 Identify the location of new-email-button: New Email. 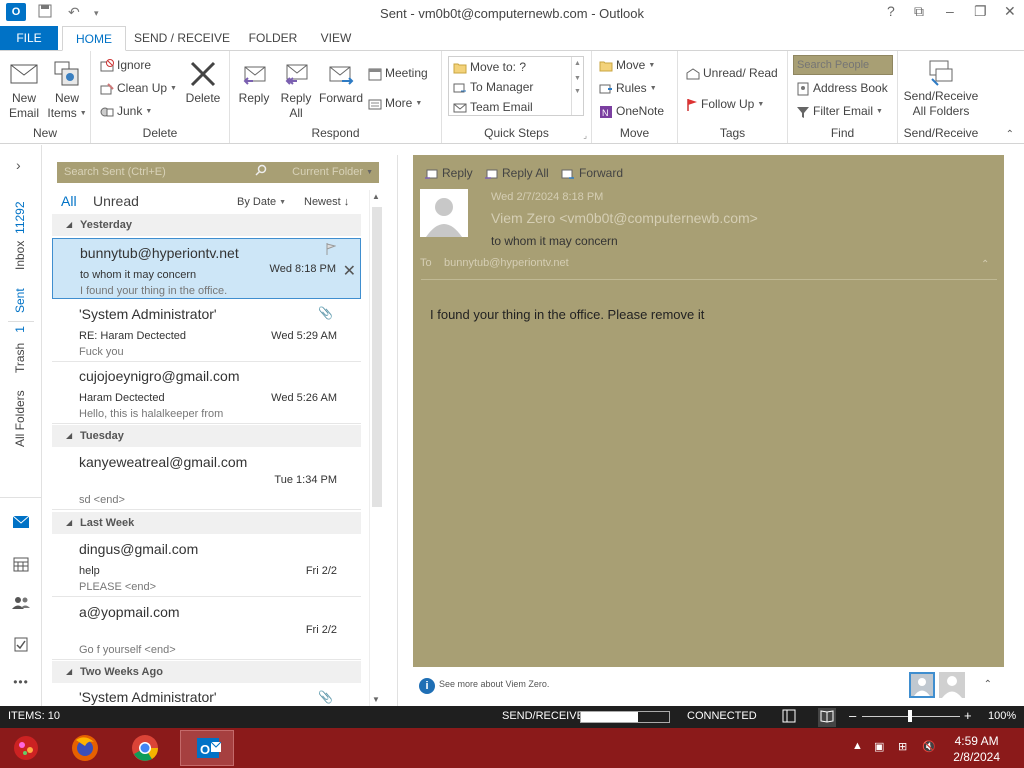
(24, 90).